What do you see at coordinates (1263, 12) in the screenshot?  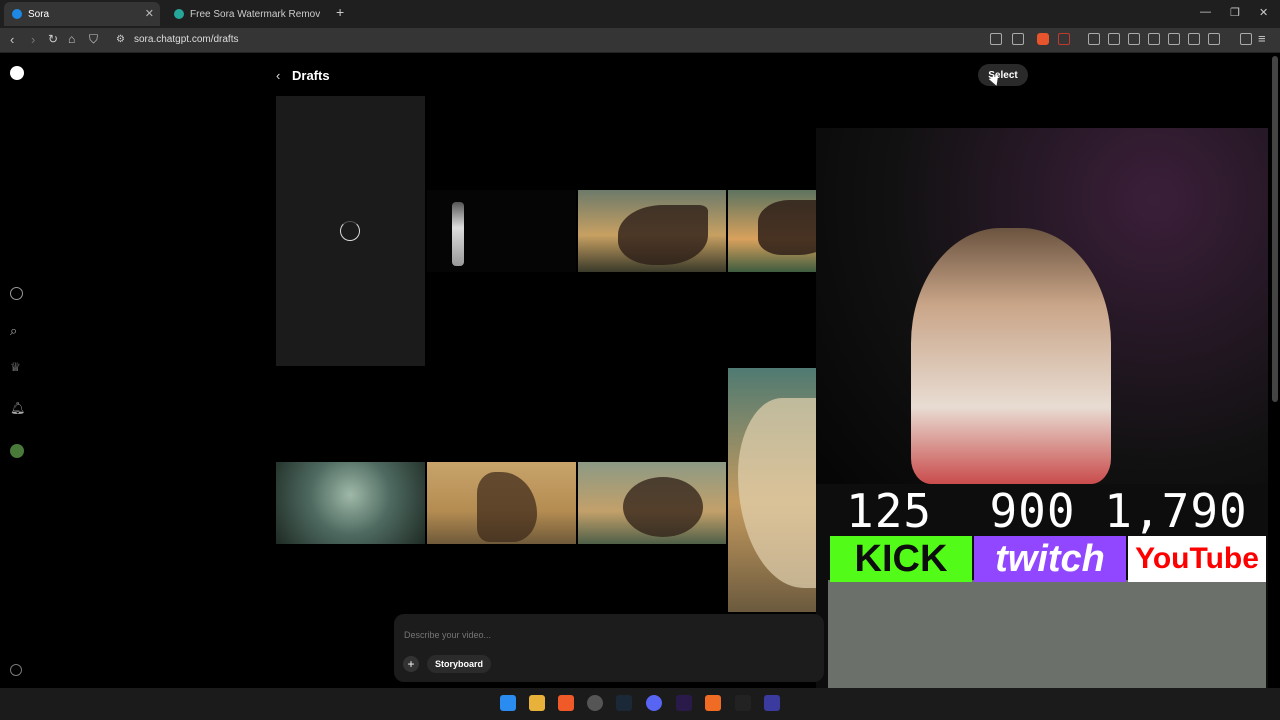 I see `close-window-icon: ✕` at bounding box center [1263, 12].